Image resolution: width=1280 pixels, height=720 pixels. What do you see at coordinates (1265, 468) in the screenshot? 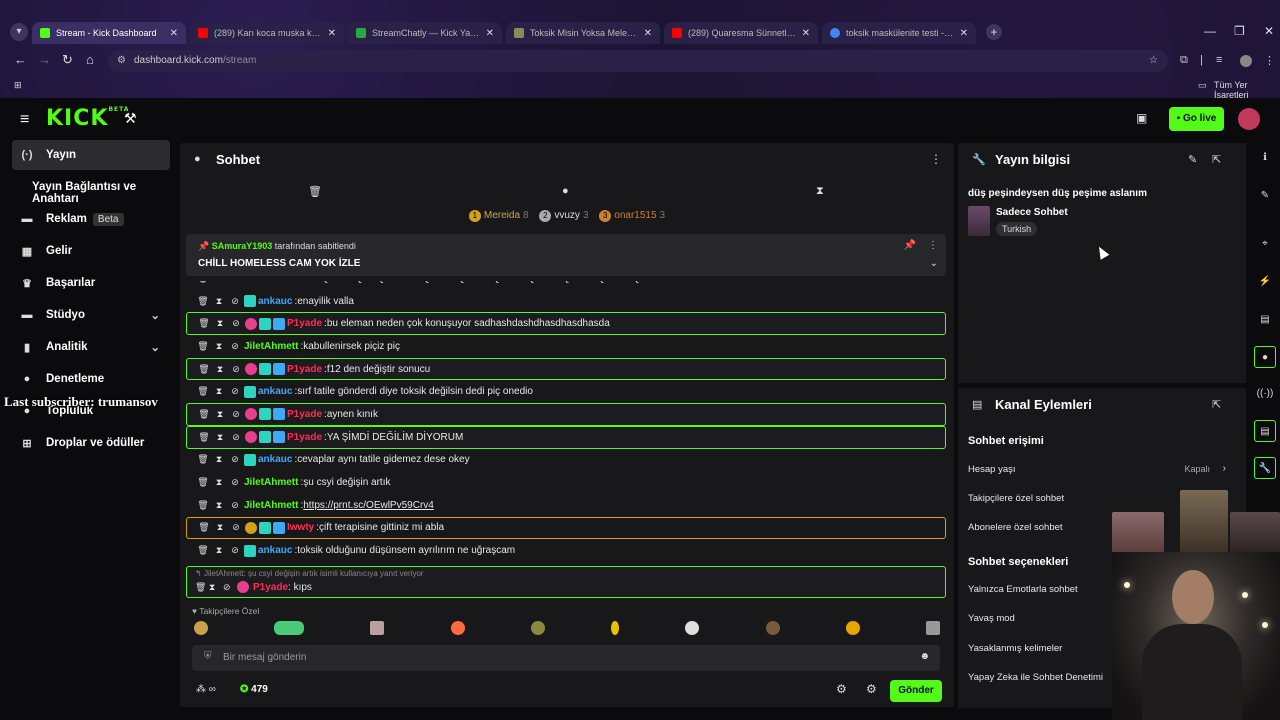
I see `wrench-toggle-icon: 🔧` at bounding box center [1265, 468].